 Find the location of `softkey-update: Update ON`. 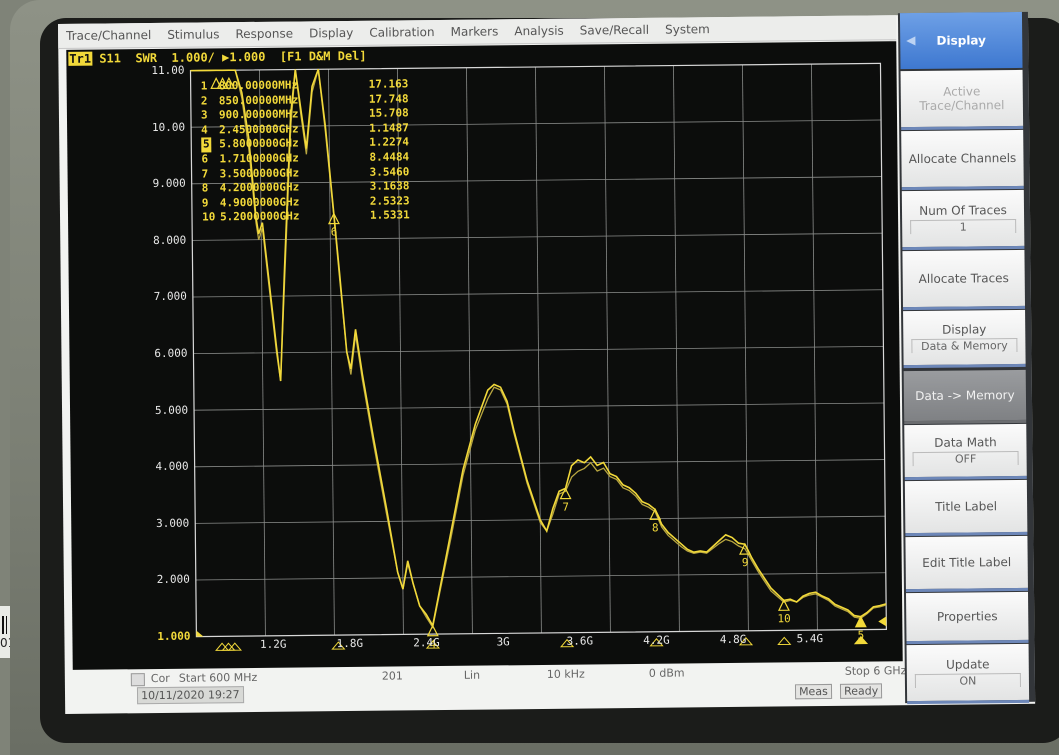

softkey-update: Update ON is located at coordinates (968, 674).